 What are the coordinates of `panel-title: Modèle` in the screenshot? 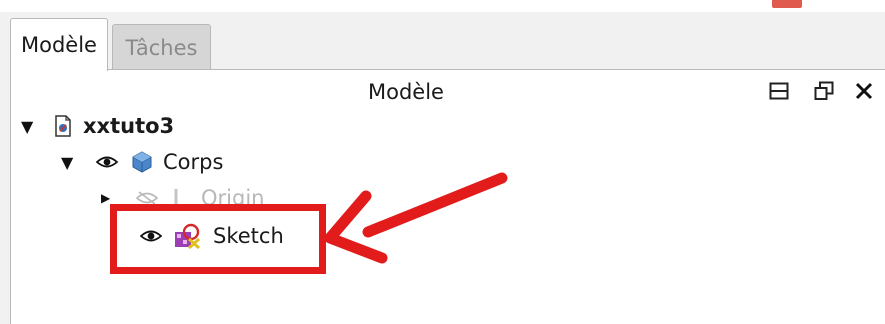 It's located at (406, 92).